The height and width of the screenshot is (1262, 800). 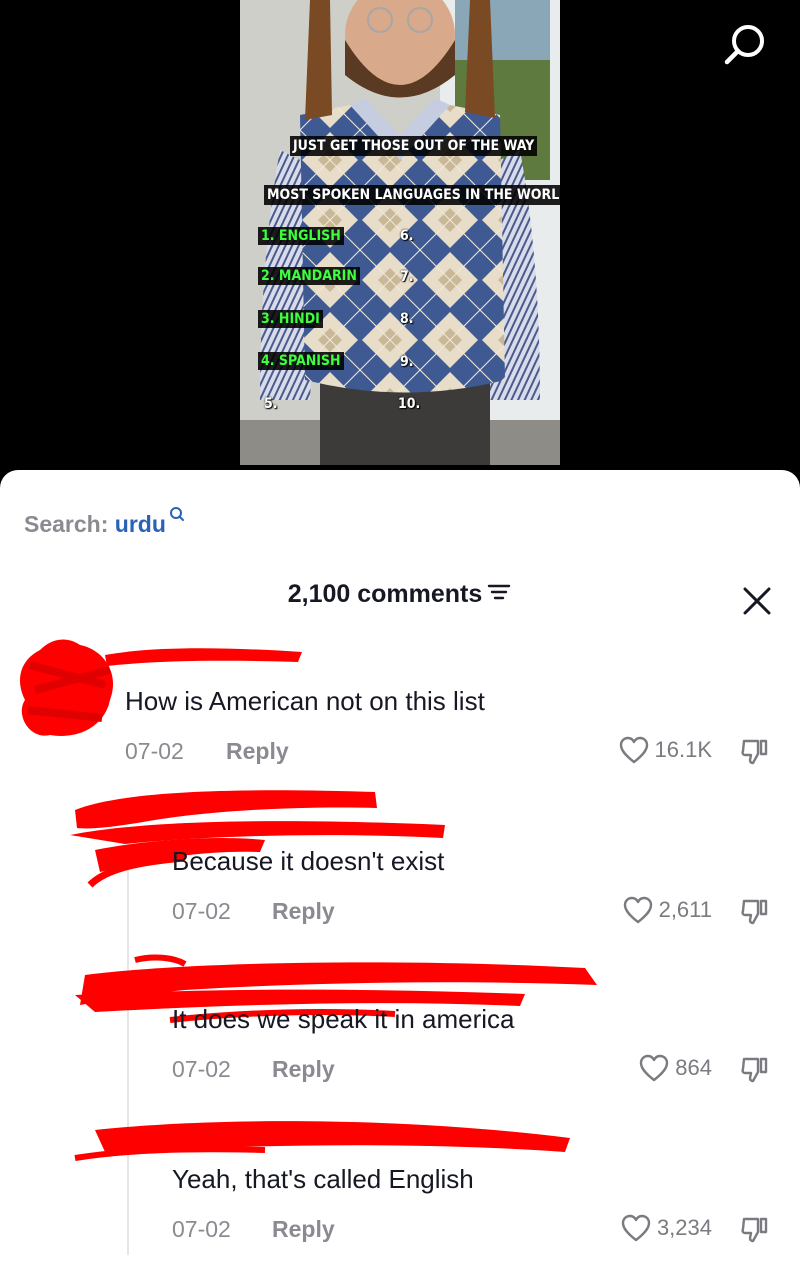 I want to click on video-list-item: 10., so click(x=409, y=404).